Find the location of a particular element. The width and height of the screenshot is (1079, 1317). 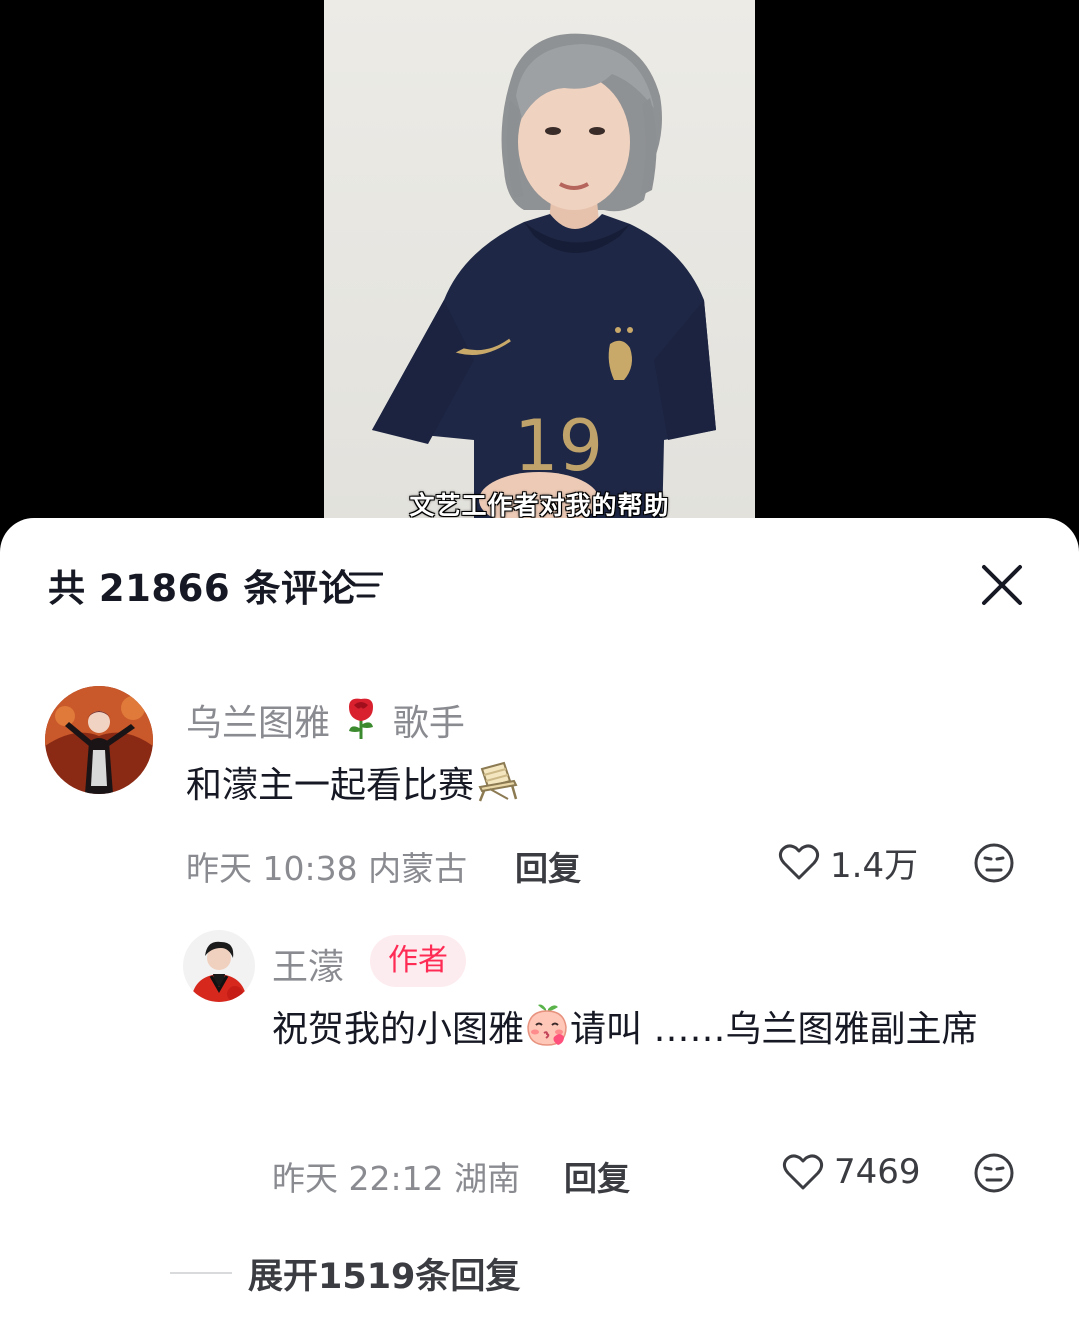

comment-meta: 昨天 10:38 内蒙古 is located at coordinates (326, 866).